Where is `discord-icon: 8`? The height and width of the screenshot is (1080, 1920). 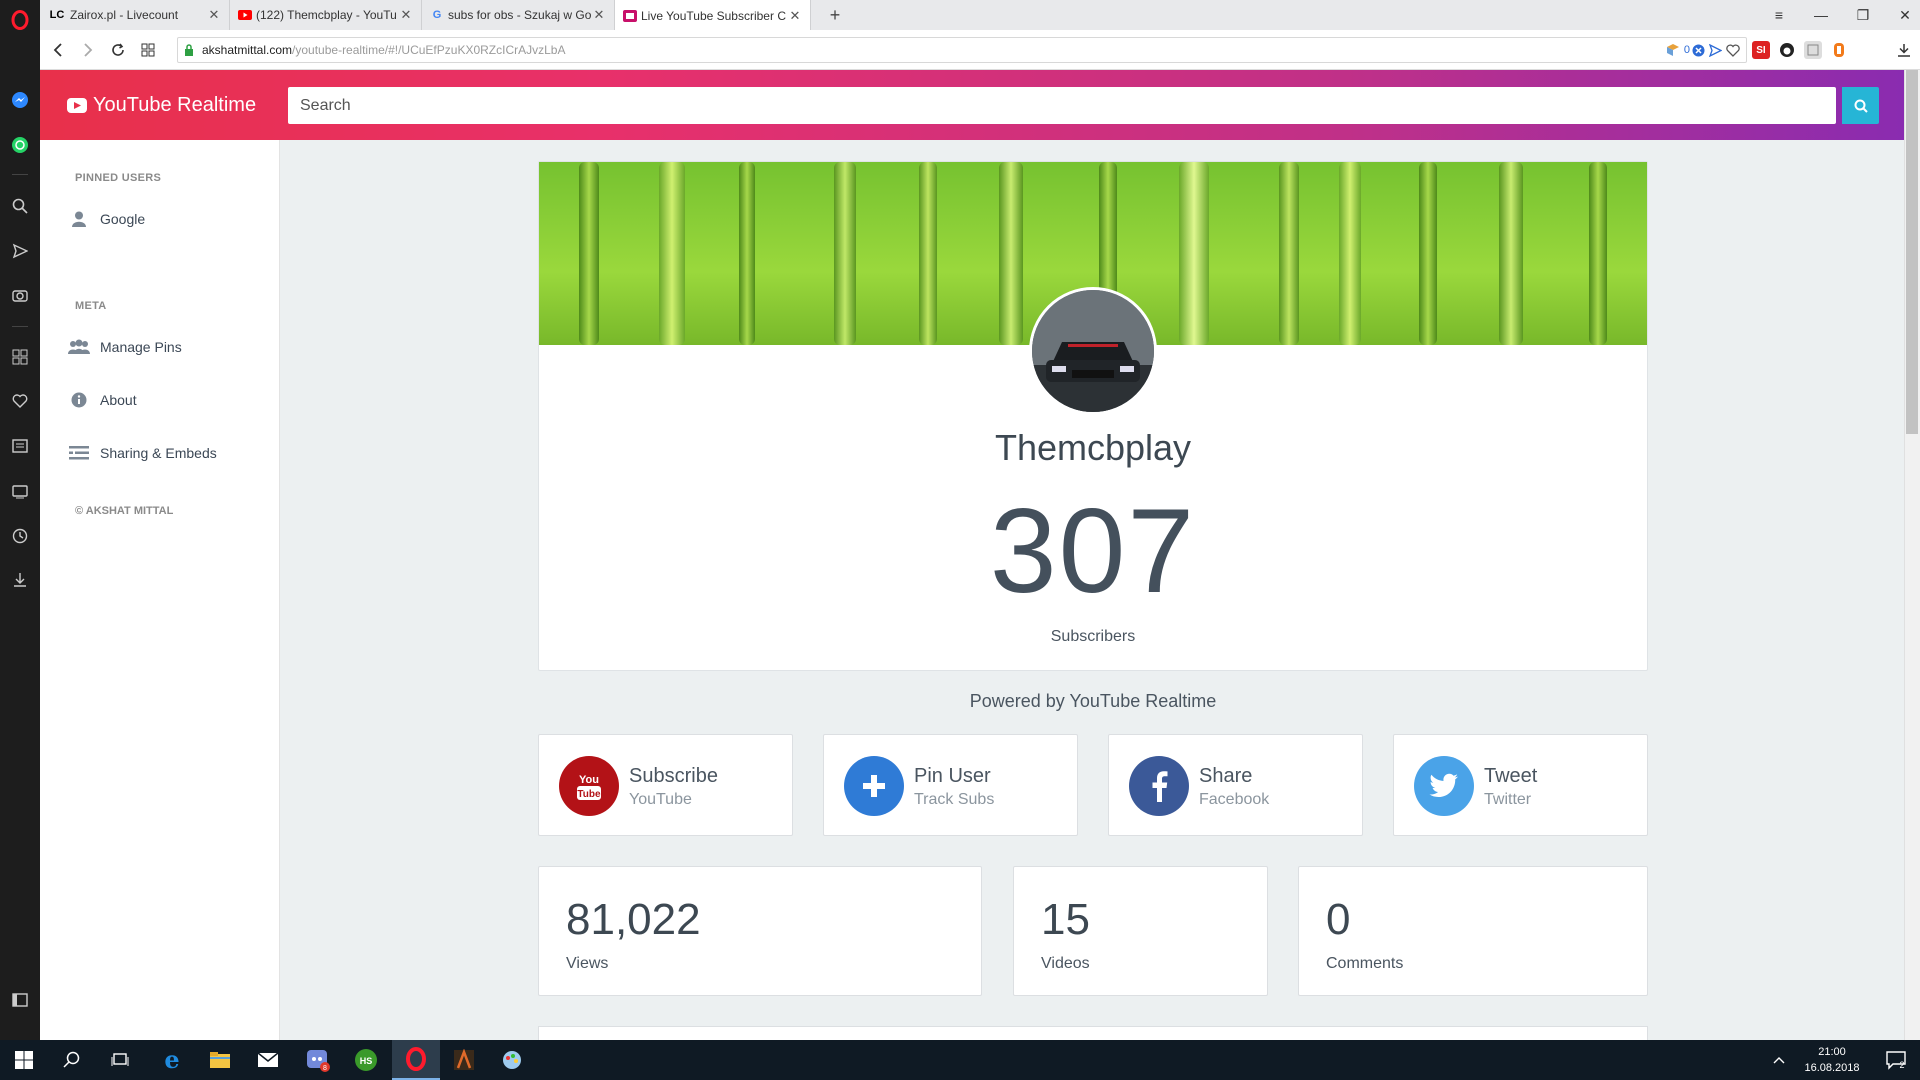
discord-icon: 8 is located at coordinates (318, 1060).